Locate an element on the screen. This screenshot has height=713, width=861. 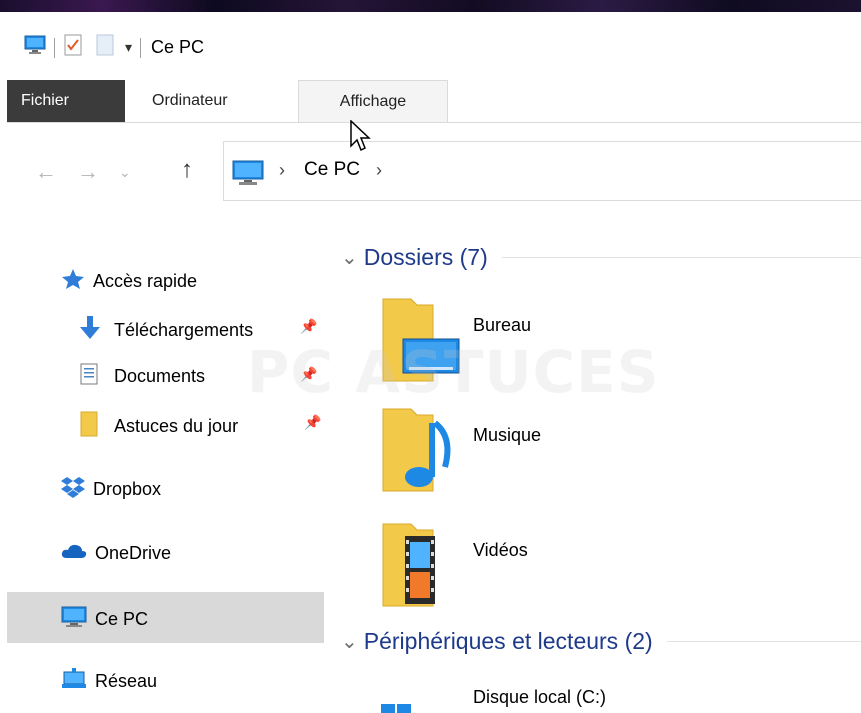
music-folder-icon is located at coordinates (421, 454).